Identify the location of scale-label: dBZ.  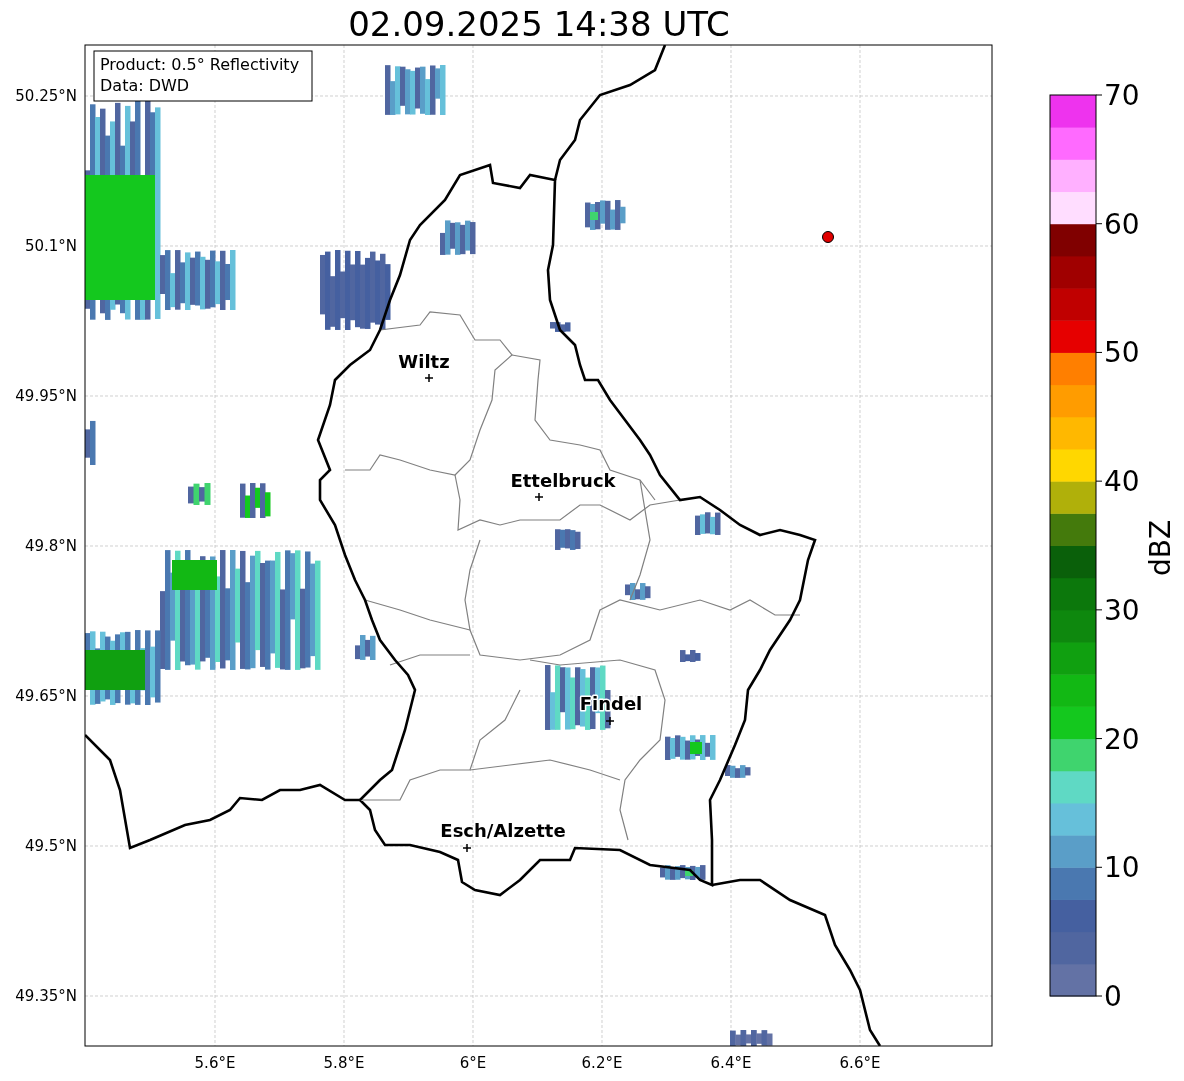
(1160, 548).